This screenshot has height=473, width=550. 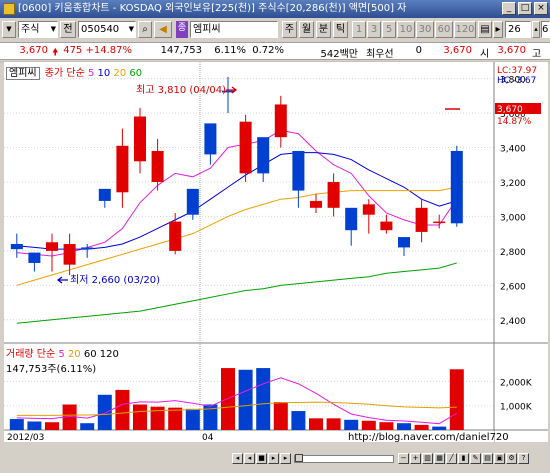 I want to click on turnover-pct: 6.11%, so click(x=230, y=50).